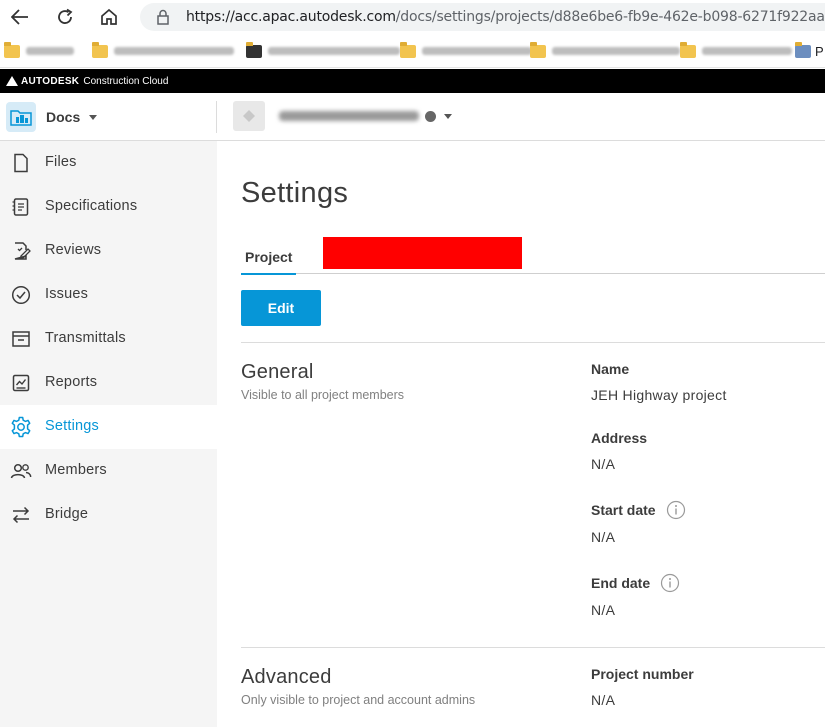  Describe the element at coordinates (269, 254) in the screenshot. I see `tab-project: Project` at that location.